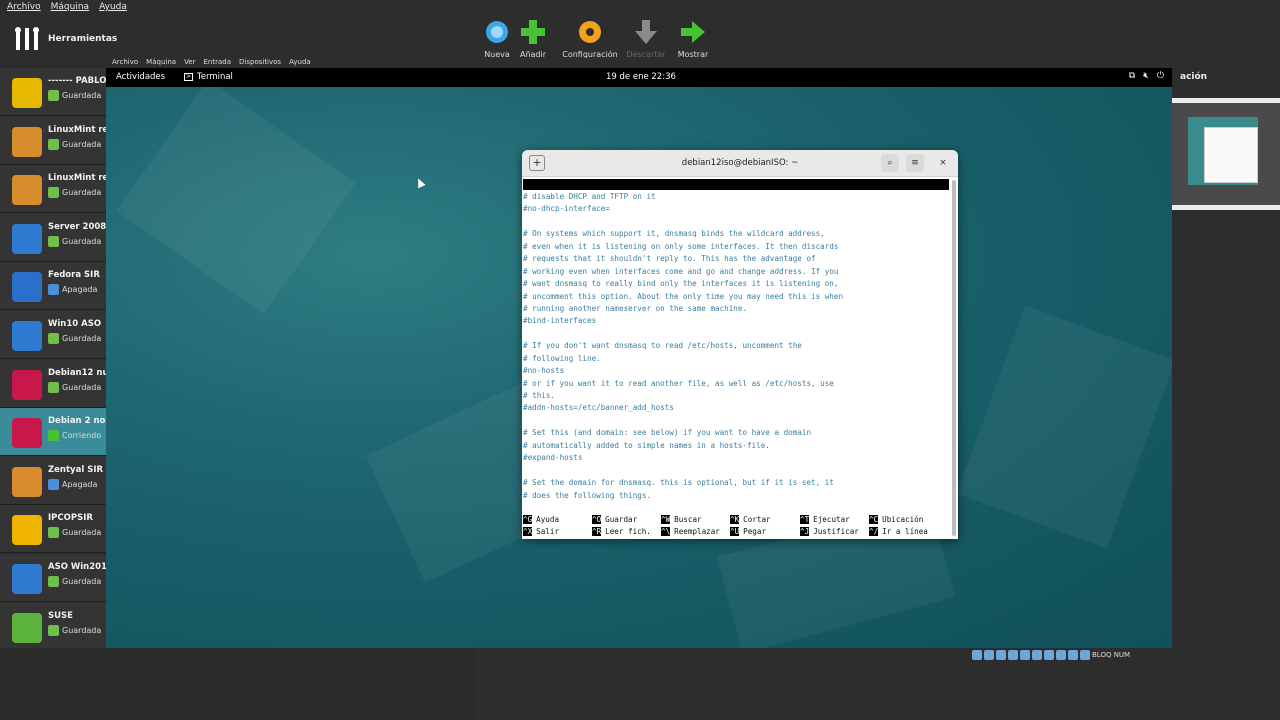 The width and height of the screenshot is (1280, 720). What do you see at coordinates (562, 358) in the screenshot?
I see `editor-line: # following line.` at bounding box center [562, 358].